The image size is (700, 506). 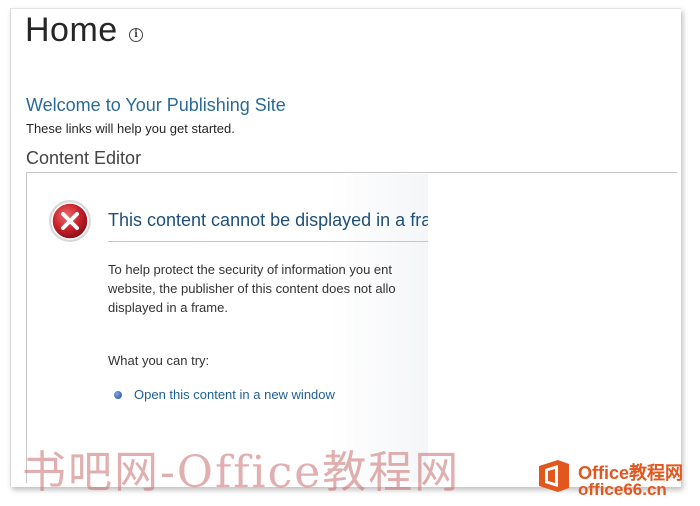 I want to click on watermark-domain: office66.cn, so click(x=622, y=489).